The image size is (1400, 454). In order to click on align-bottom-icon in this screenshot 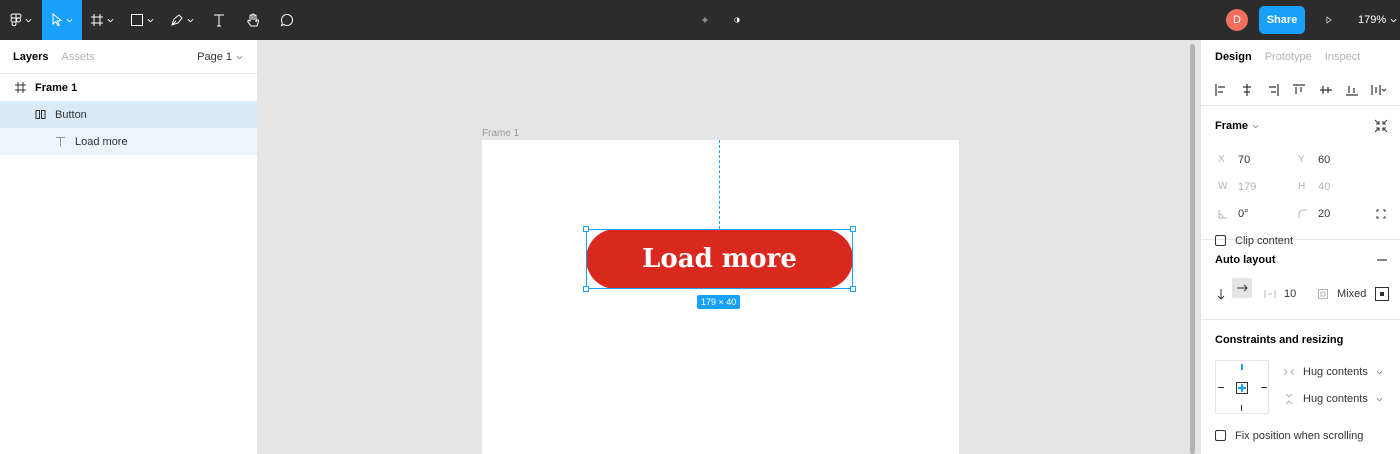, I will do `click(1352, 90)`.